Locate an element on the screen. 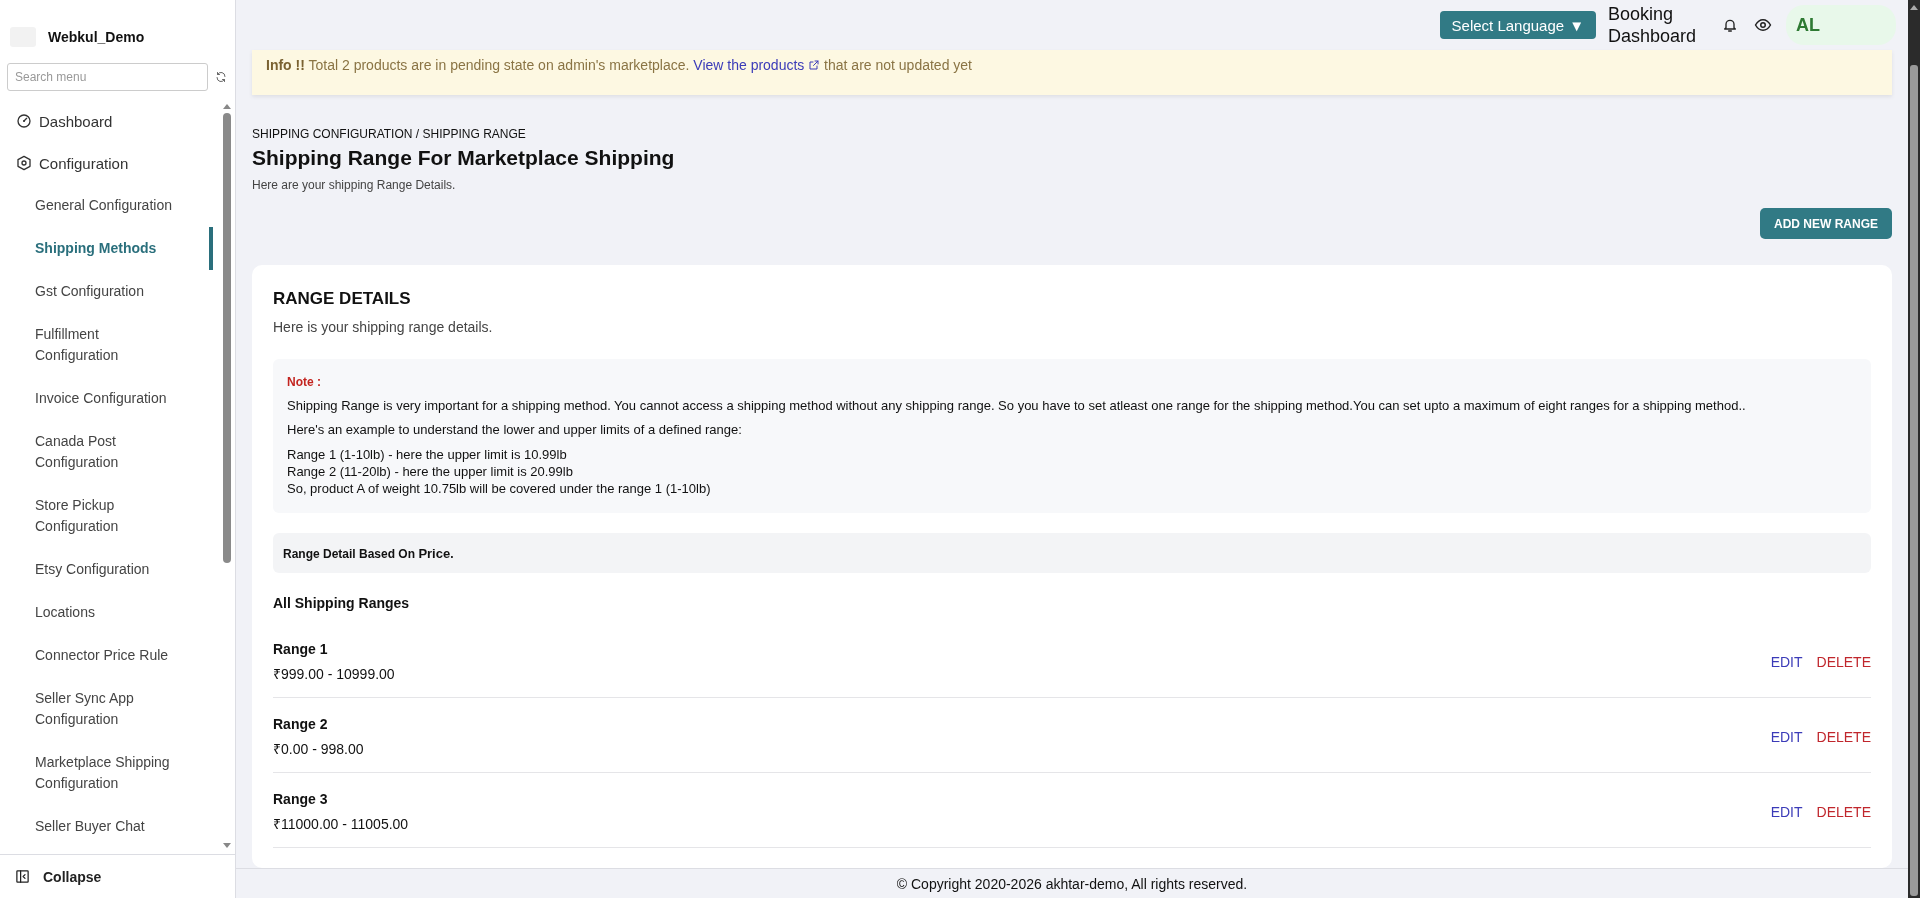 This screenshot has width=1920, height=898. booking-dashboard-link: Booking Dashboard is located at coordinates (1658, 25).